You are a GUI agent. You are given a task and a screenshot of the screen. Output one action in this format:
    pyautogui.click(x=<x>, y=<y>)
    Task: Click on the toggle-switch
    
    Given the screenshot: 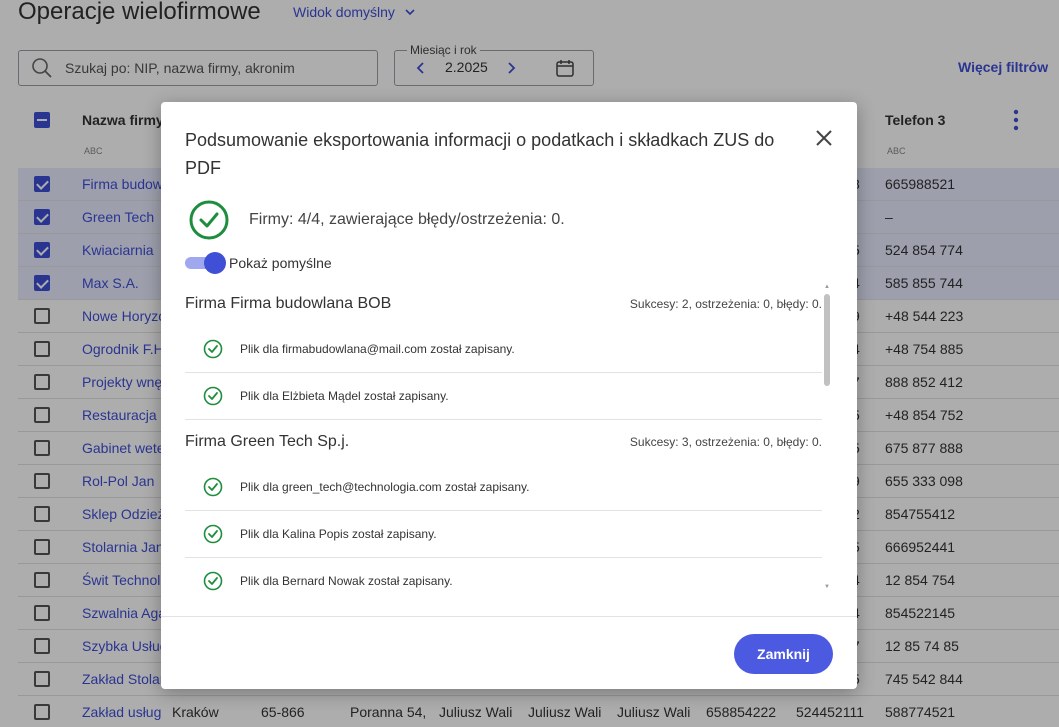 What is the action you would take?
    pyautogui.click(x=205, y=263)
    